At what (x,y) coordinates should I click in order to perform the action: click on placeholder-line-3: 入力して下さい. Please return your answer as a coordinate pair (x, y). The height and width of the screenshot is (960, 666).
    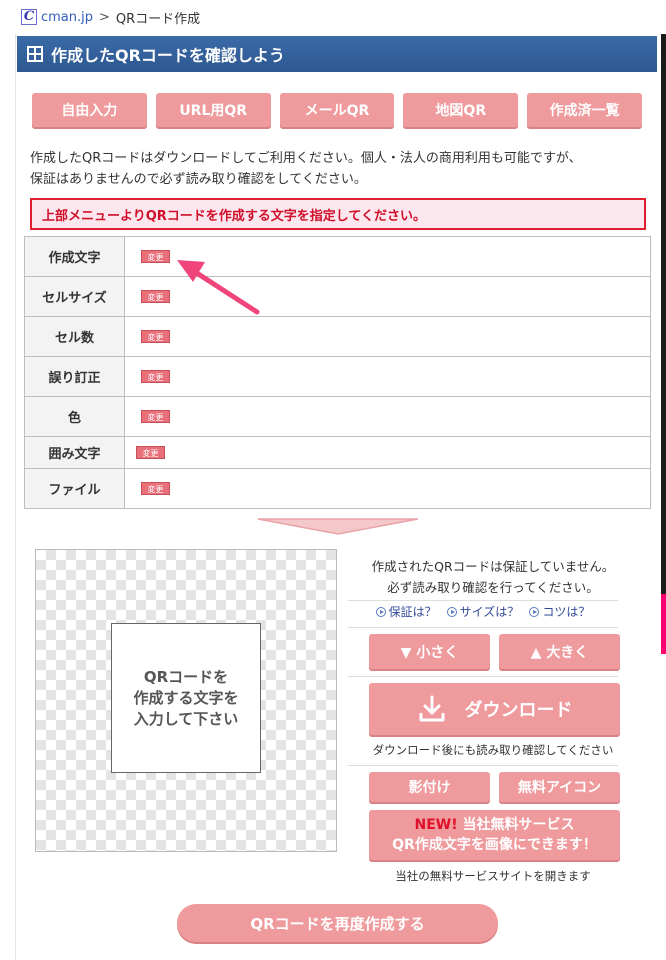
    Looking at the image, I should click on (186, 718).